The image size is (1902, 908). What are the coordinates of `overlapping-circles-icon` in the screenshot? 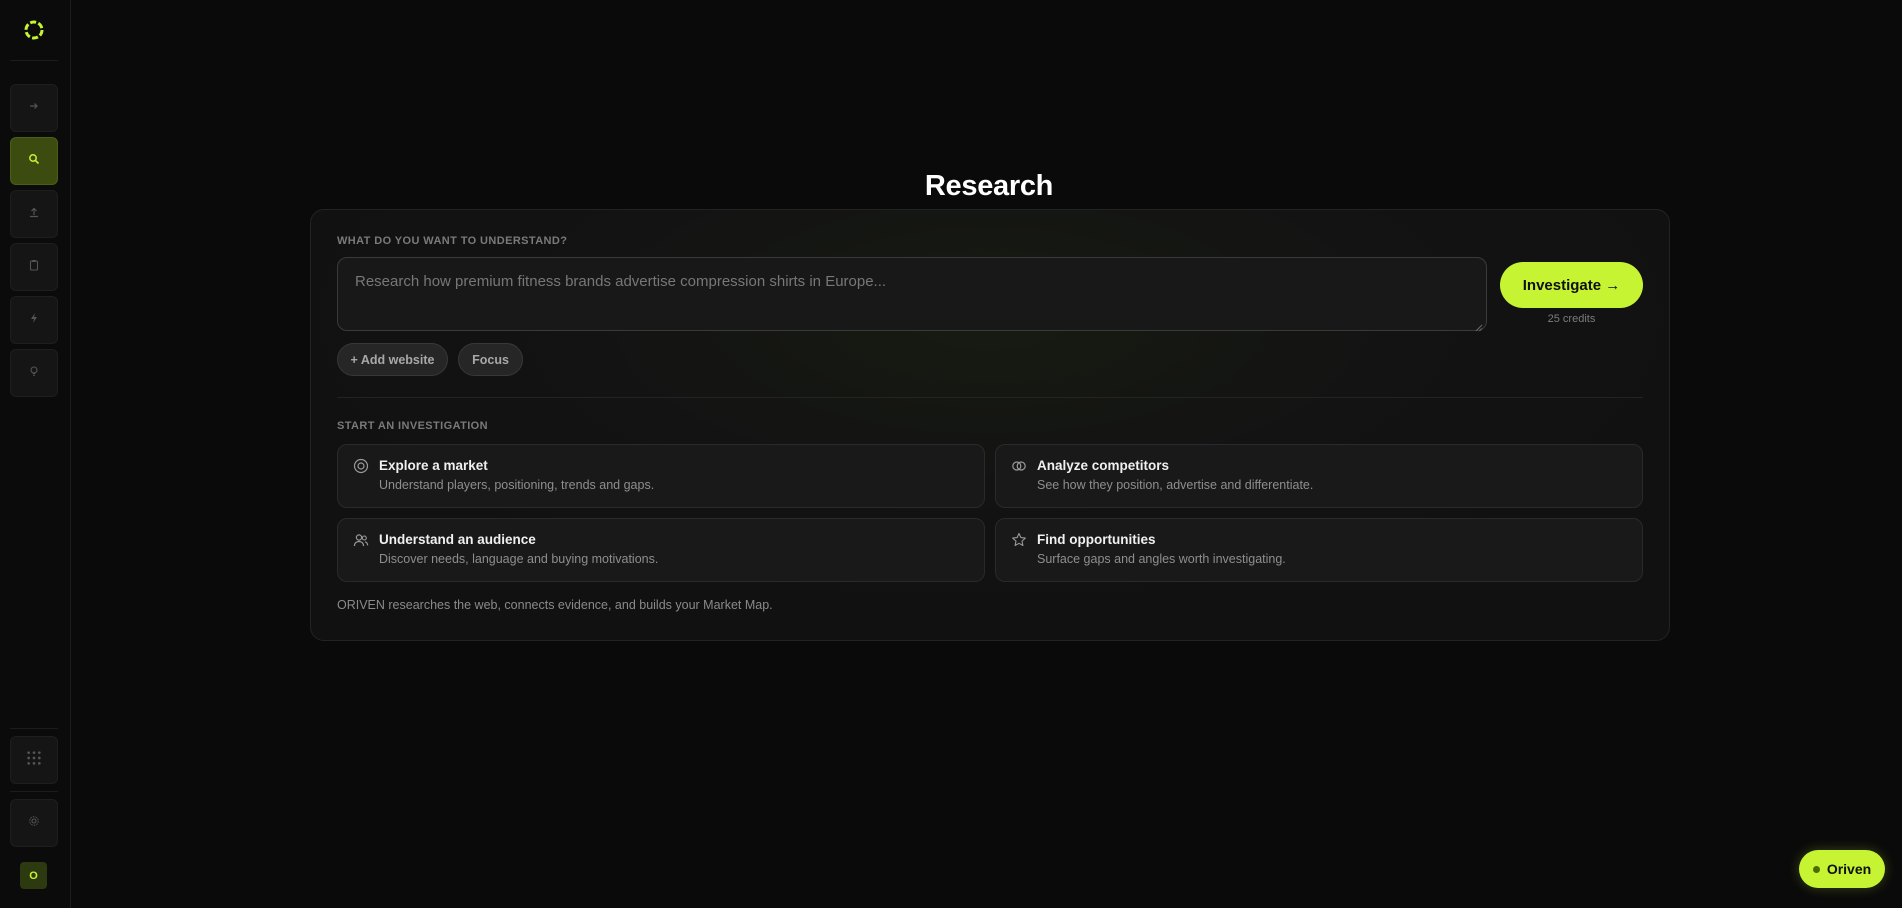 It's located at (1019, 466).